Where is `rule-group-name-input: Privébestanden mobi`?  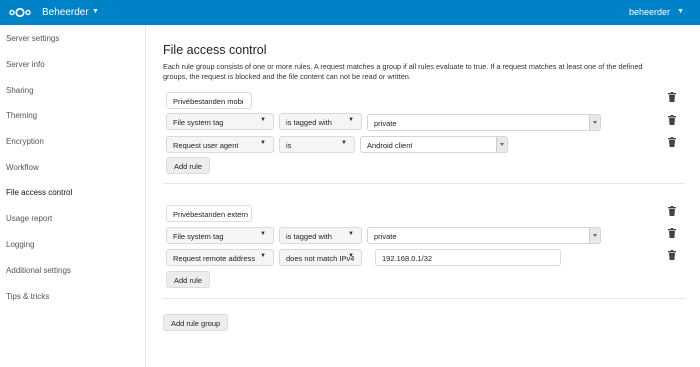
rule-group-name-input: Privébestanden mobi is located at coordinates (209, 100).